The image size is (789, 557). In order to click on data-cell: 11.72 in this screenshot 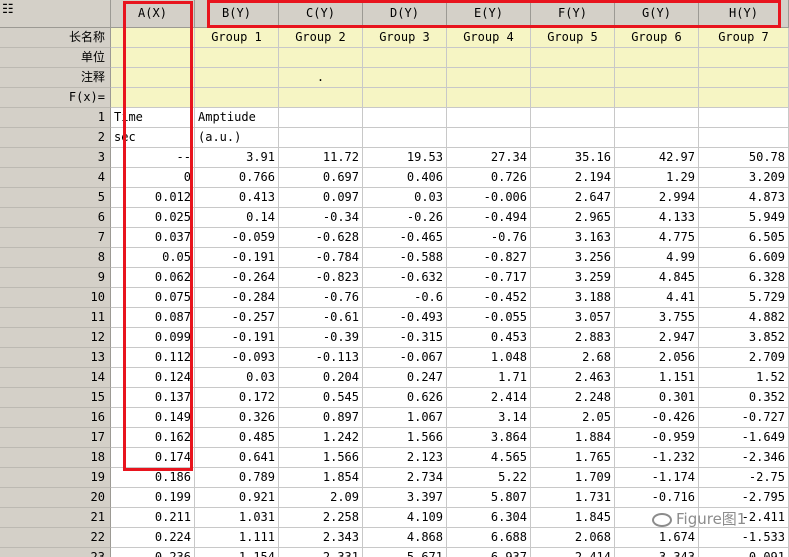, I will do `click(321, 158)`.